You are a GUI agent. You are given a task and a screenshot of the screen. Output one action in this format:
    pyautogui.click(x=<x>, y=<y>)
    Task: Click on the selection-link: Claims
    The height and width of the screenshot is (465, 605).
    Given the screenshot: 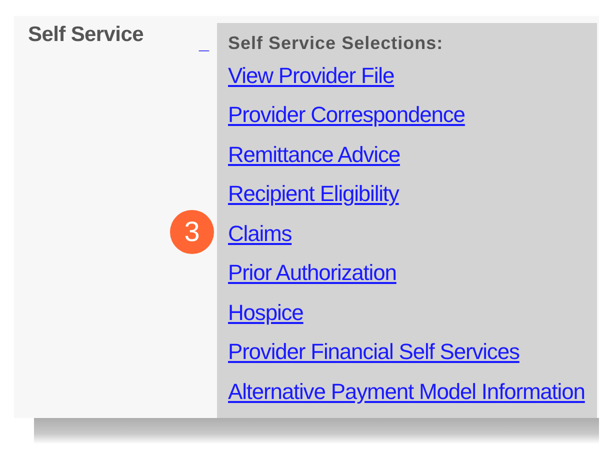 What is the action you would take?
    pyautogui.click(x=260, y=233)
    